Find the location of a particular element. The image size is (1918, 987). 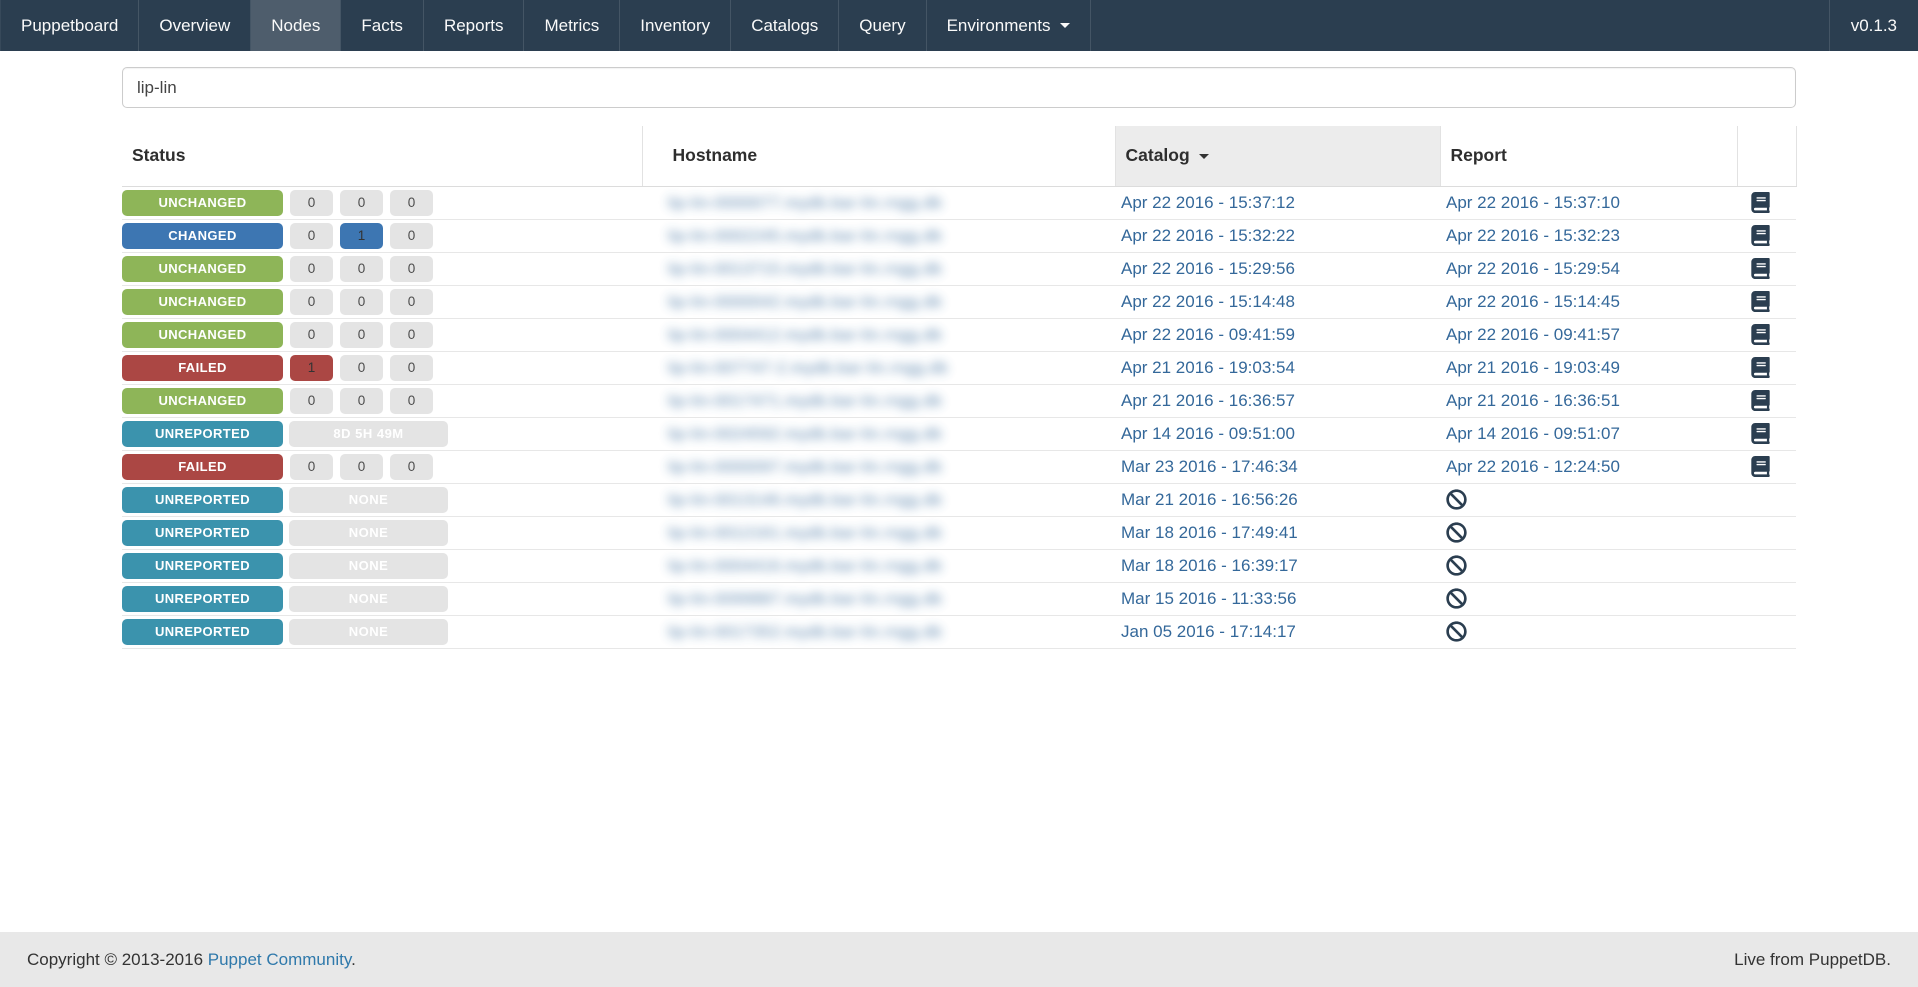

node-search-input is located at coordinates (959, 87).